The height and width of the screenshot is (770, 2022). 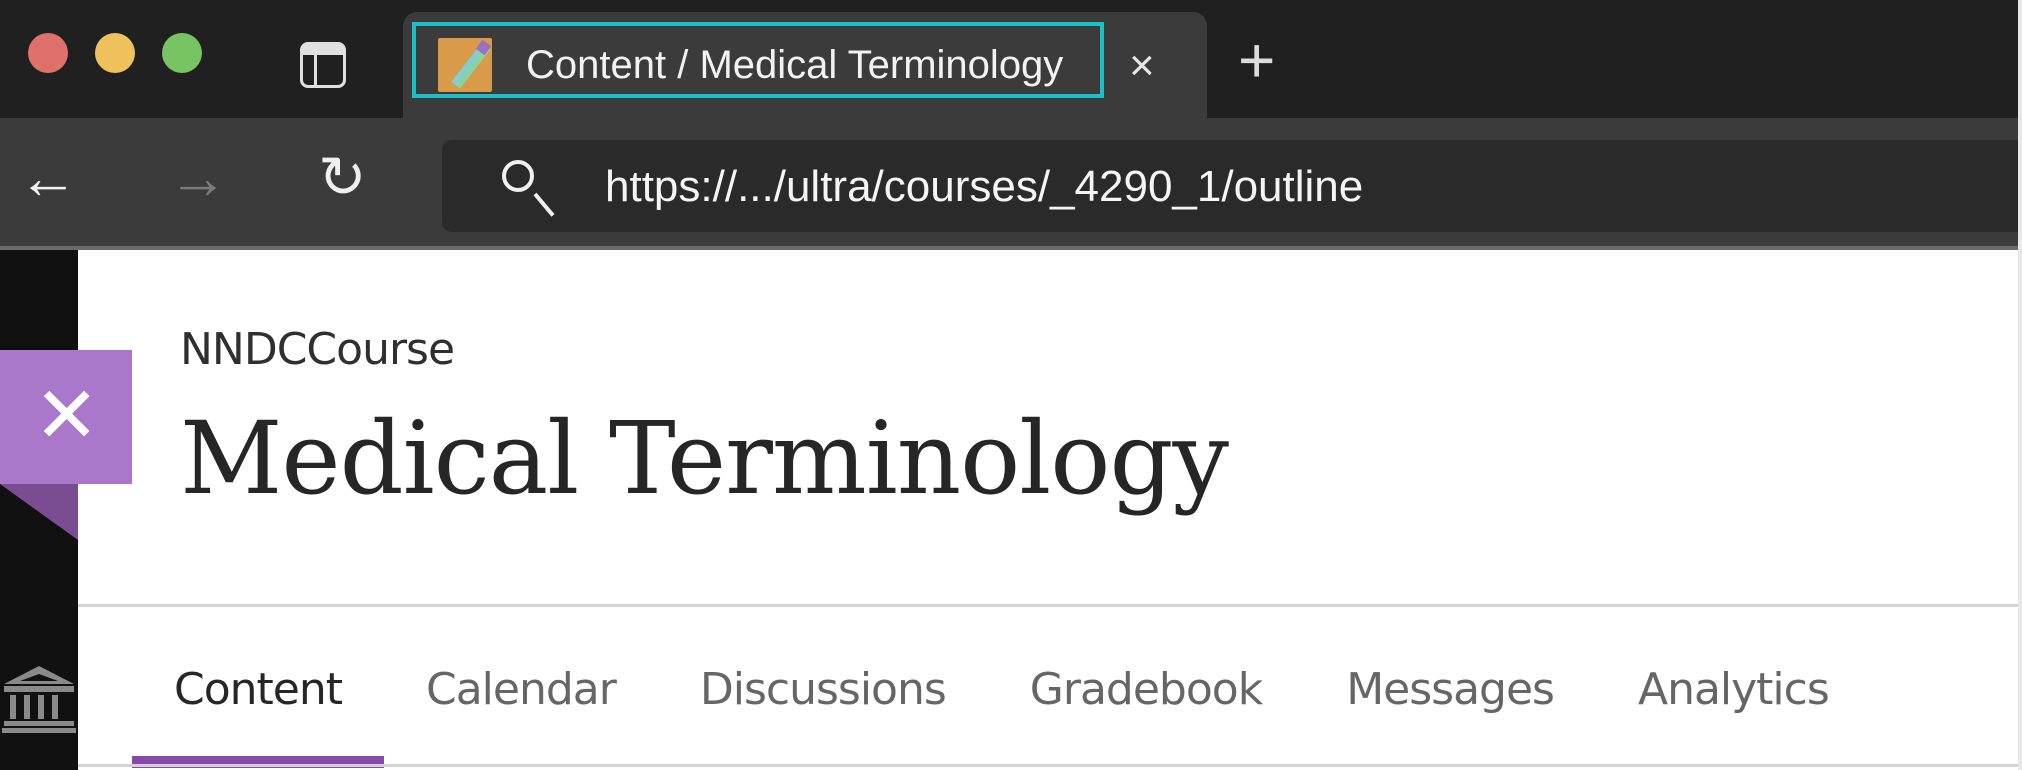 I want to click on course-code: NNDCCourse, so click(x=317, y=349).